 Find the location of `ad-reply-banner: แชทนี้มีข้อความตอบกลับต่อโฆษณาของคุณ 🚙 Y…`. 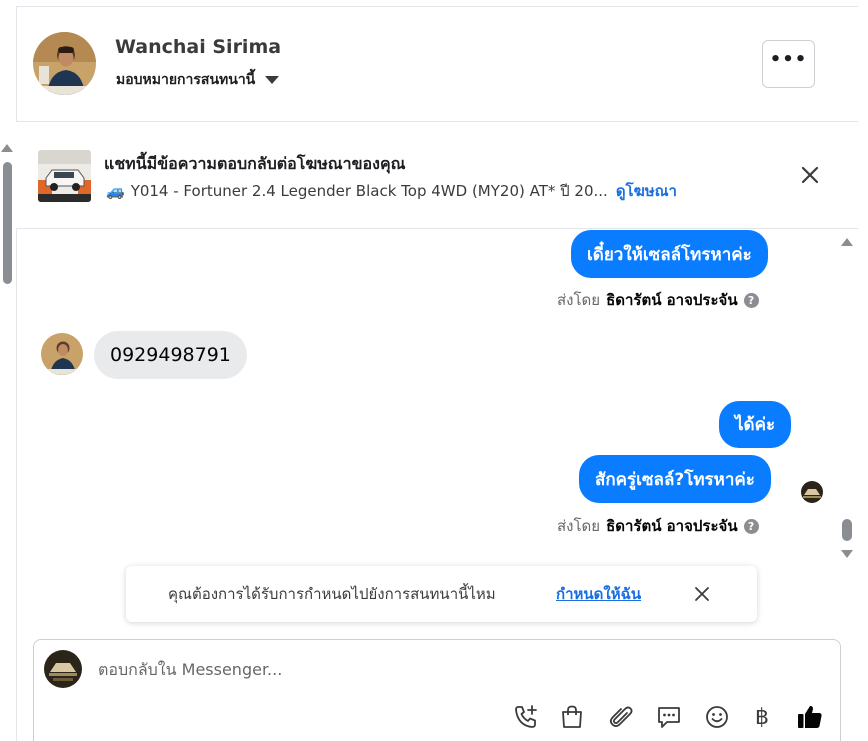

ad-reply-banner: แชทนี้มีข้อความตอบกลับต่อโฆษณาของคุณ 🚙 Y… is located at coordinates (437, 175).